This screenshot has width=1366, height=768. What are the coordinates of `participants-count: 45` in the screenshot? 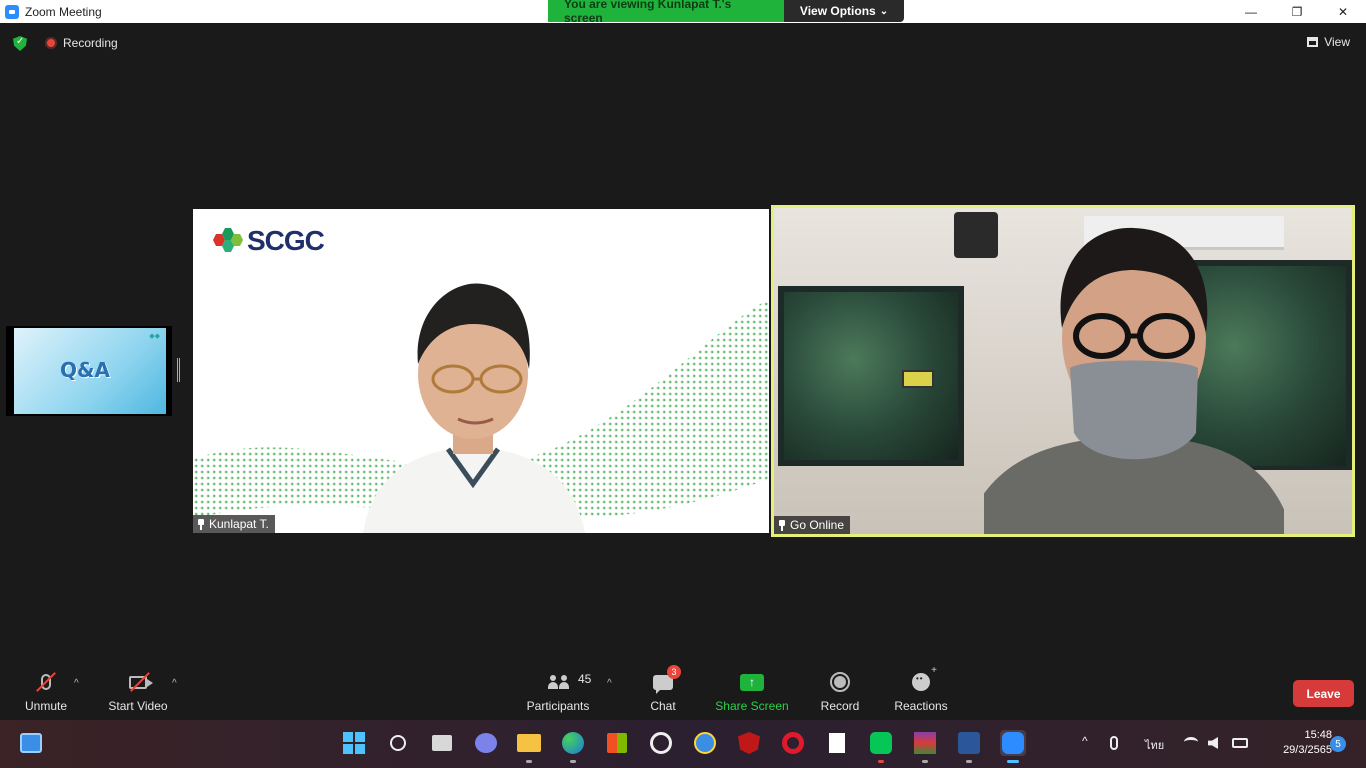 It's located at (585, 679).